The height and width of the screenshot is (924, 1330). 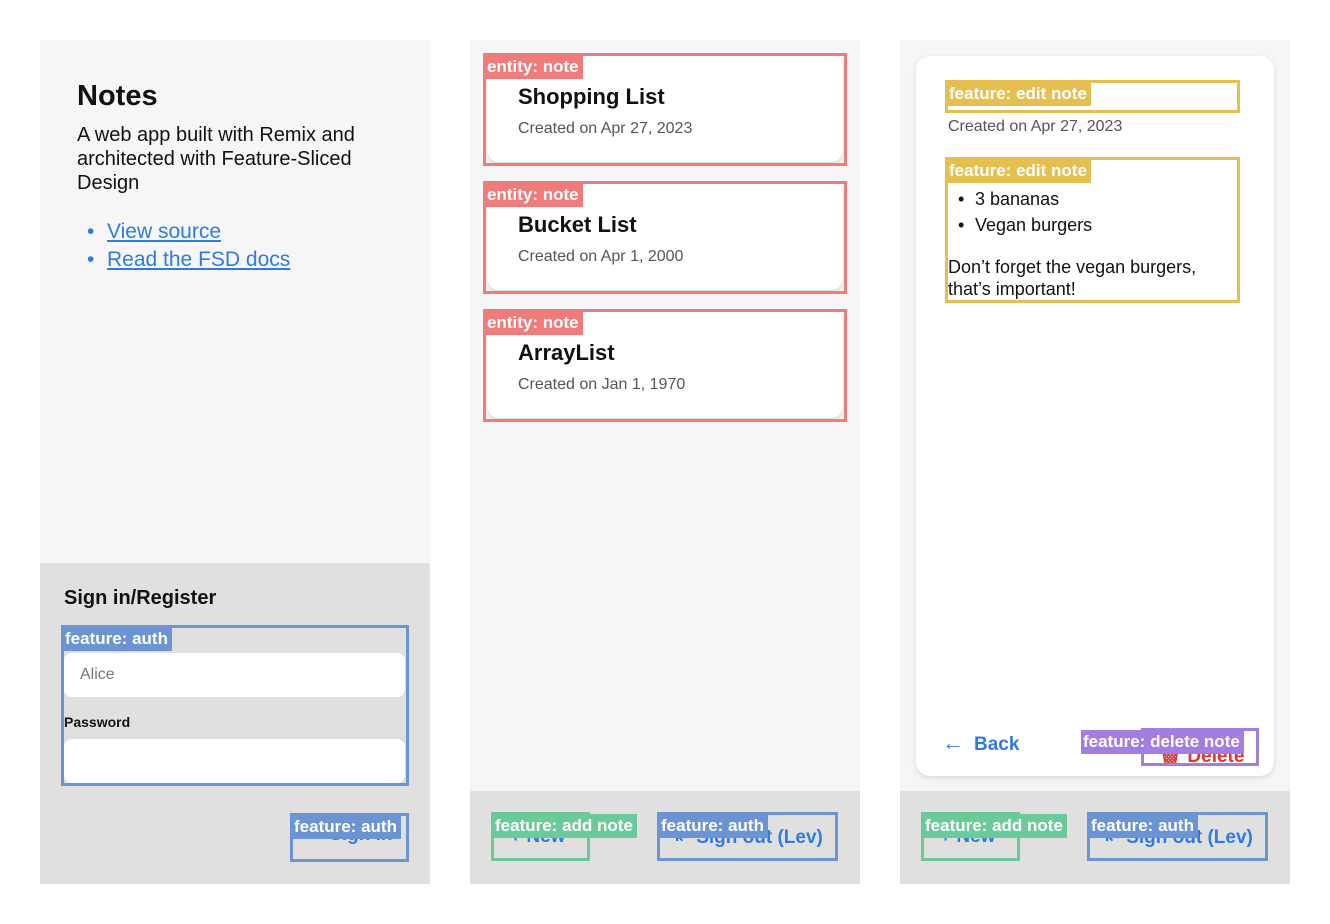 What do you see at coordinates (140, 598) in the screenshot?
I see `auth-heading: Sign in/Register` at bounding box center [140, 598].